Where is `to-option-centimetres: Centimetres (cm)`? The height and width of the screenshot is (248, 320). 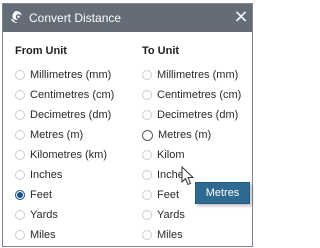 to-option-centimetres: Centimetres (cm) is located at coordinates (191, 95).